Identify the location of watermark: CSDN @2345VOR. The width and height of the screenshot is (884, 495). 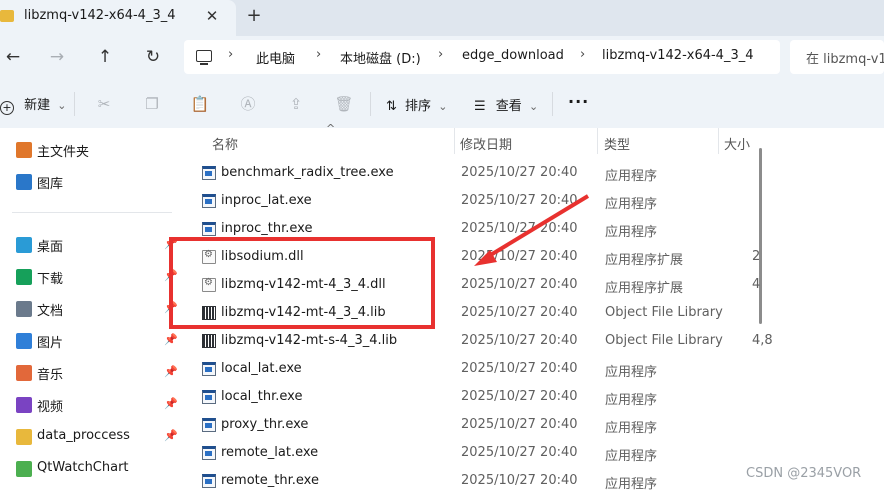
(804, 473).